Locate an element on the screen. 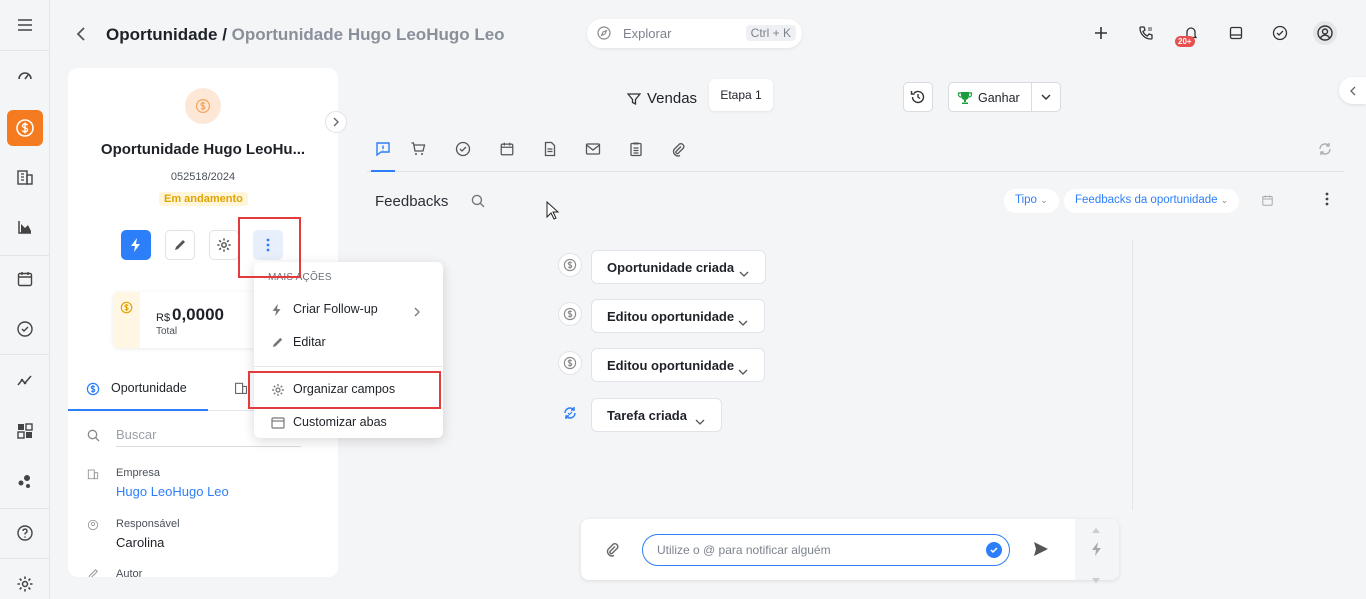  edit-button is located at coordinates (180, 245).